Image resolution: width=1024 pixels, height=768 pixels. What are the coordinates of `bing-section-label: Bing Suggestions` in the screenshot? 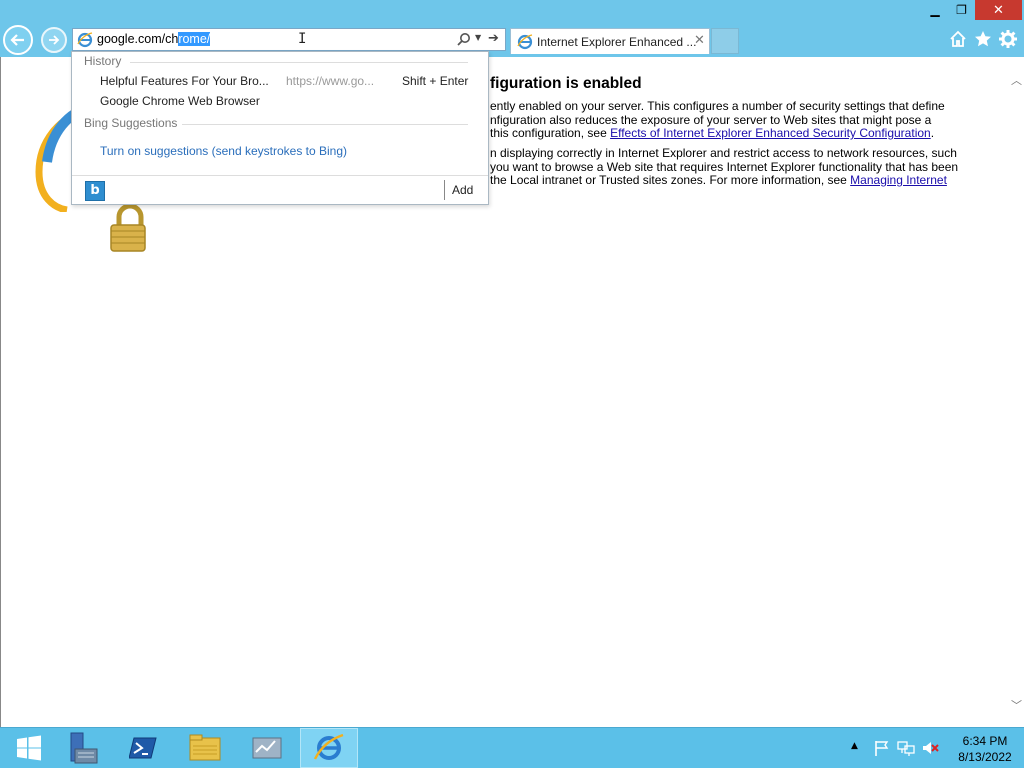 It's located at (131, 123).